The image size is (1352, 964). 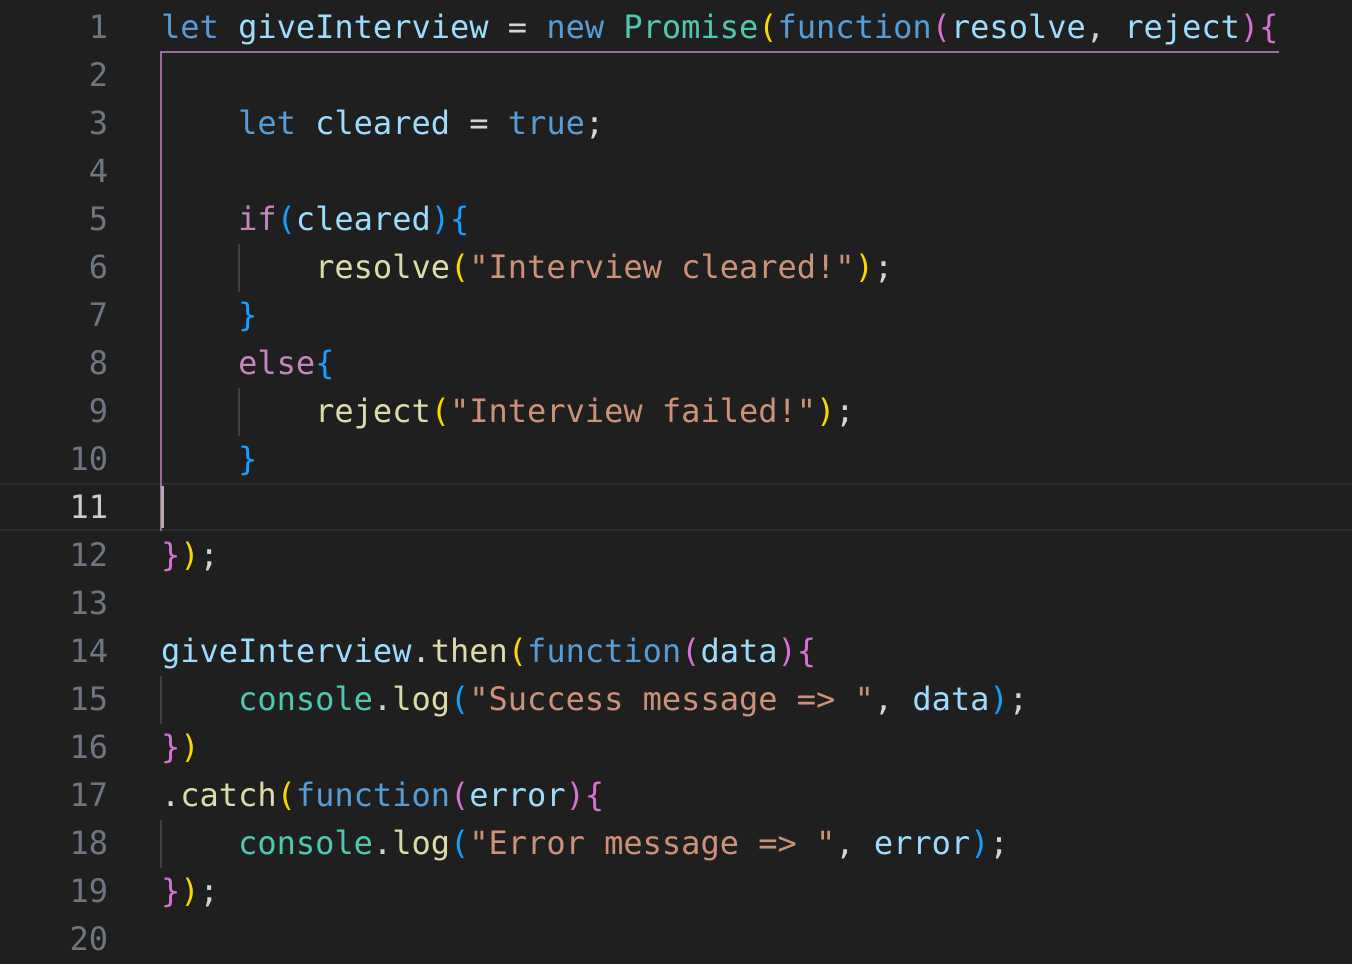 What do you see at coordinates (305, 843) in the screenshot?
I see `code-token: console` at bounding box center [305, 843].